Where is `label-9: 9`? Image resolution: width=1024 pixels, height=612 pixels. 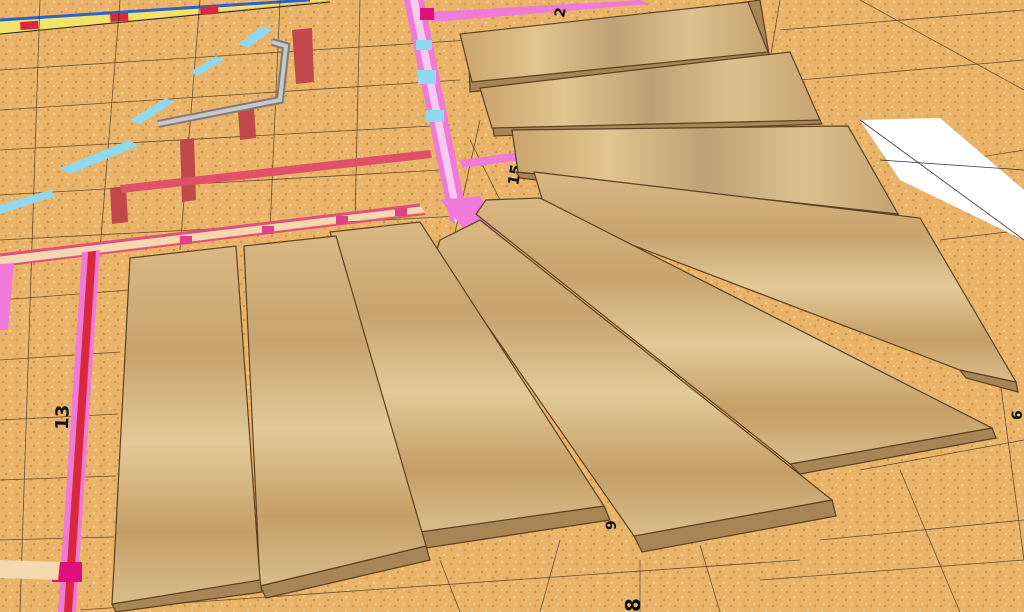 label-9: 9 is located at coordinates (612, 525).